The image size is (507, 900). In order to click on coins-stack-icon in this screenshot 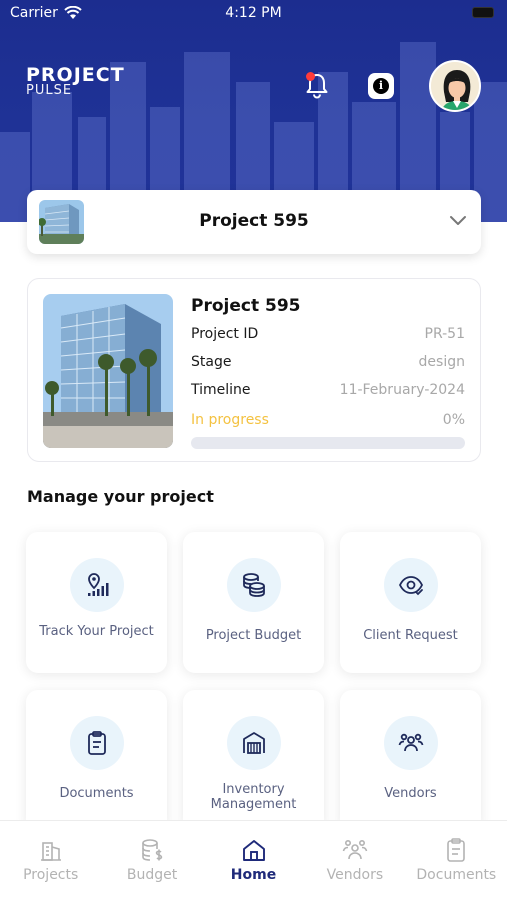, I will do `click(254, 585)`.